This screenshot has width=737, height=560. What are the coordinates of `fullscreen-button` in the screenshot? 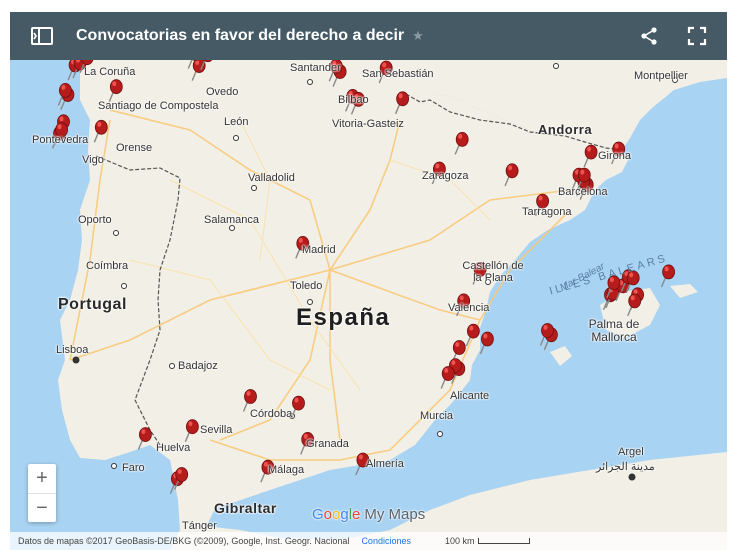 It's located at (697, 36).